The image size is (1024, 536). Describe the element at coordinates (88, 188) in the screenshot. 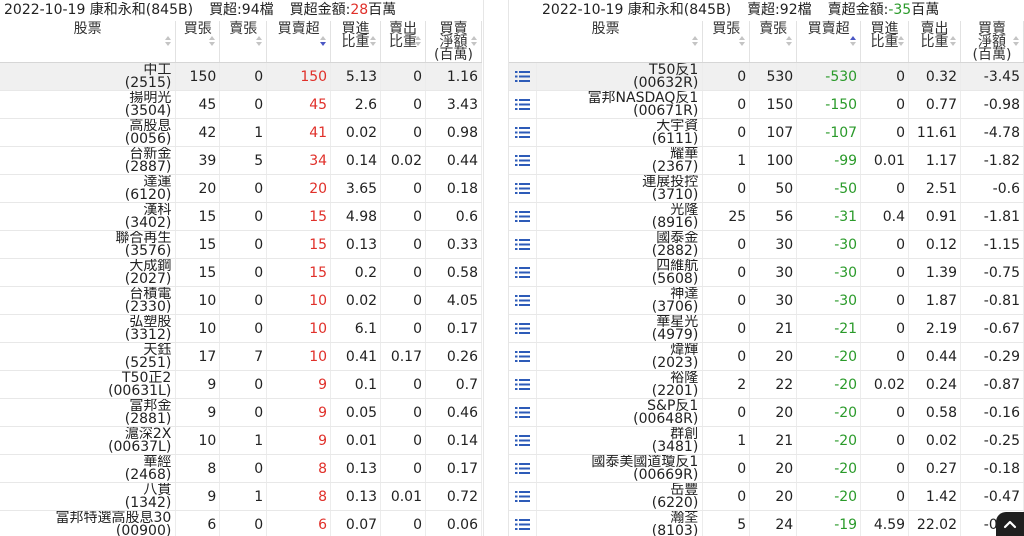

I see `stock-cell: 達運 (6120)` at that location.